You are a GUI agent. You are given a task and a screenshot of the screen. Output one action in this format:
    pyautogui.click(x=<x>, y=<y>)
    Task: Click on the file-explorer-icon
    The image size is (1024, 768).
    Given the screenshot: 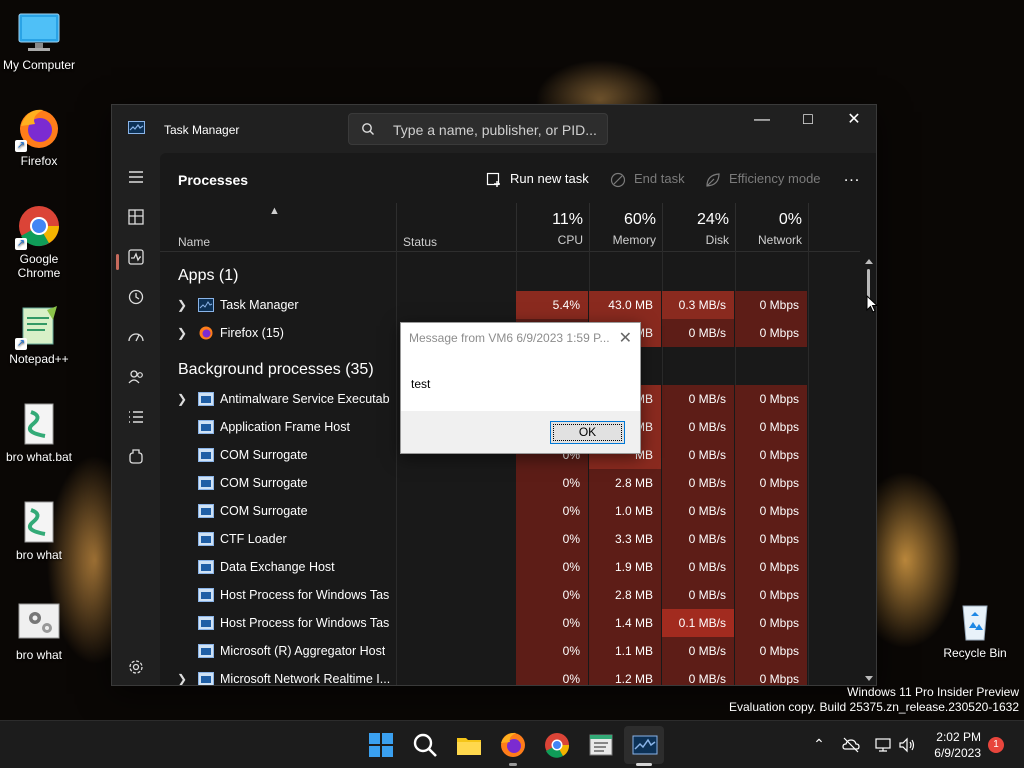 What is the action you would take?
    pyautogui.click(x=469, y=745)
    